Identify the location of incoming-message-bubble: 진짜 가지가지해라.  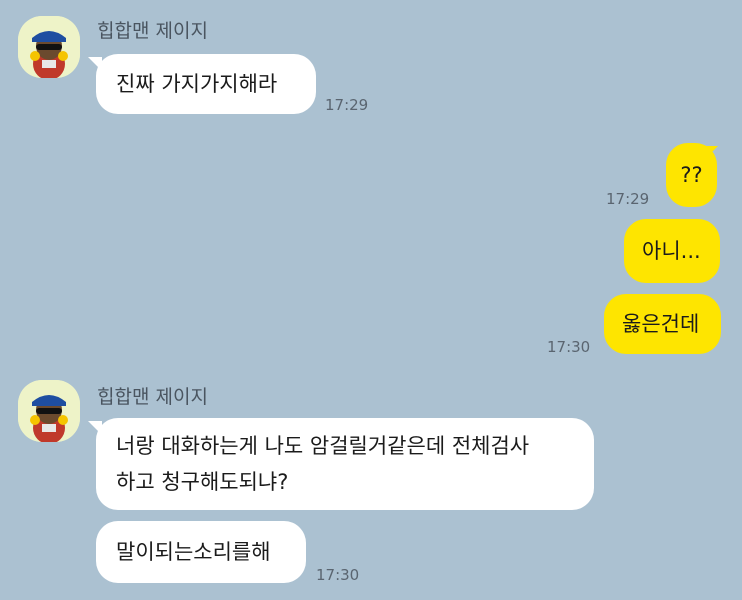
(206, 84).